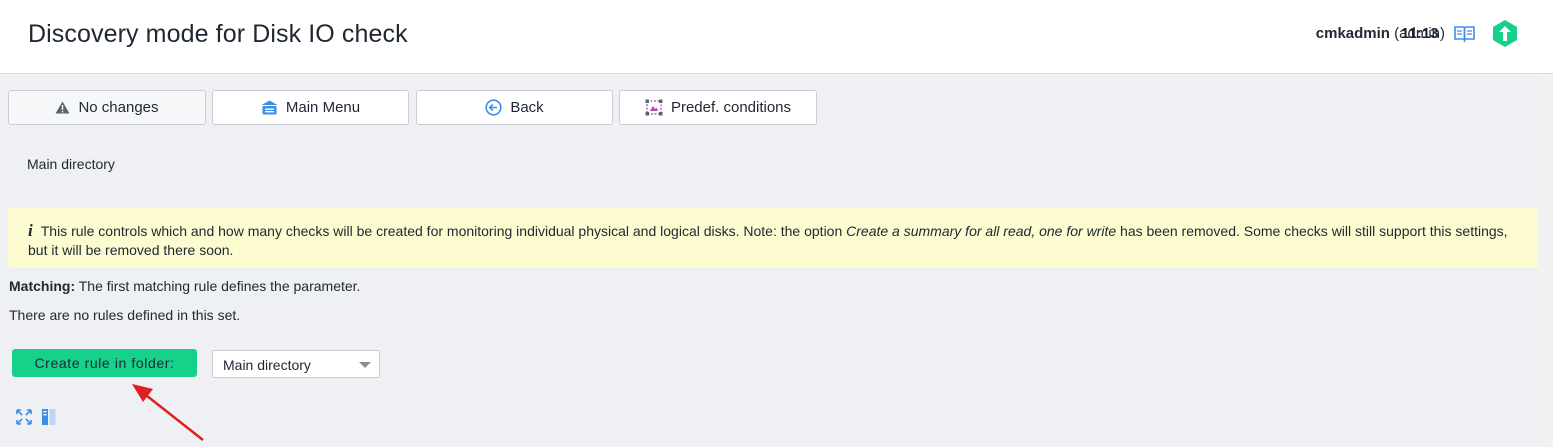 The width and height of the screenshot is (1553, 447). What do you see at coordinates (62, 107) in the screenshot?
I see `warning-icon` at bounding box center [62, 107].